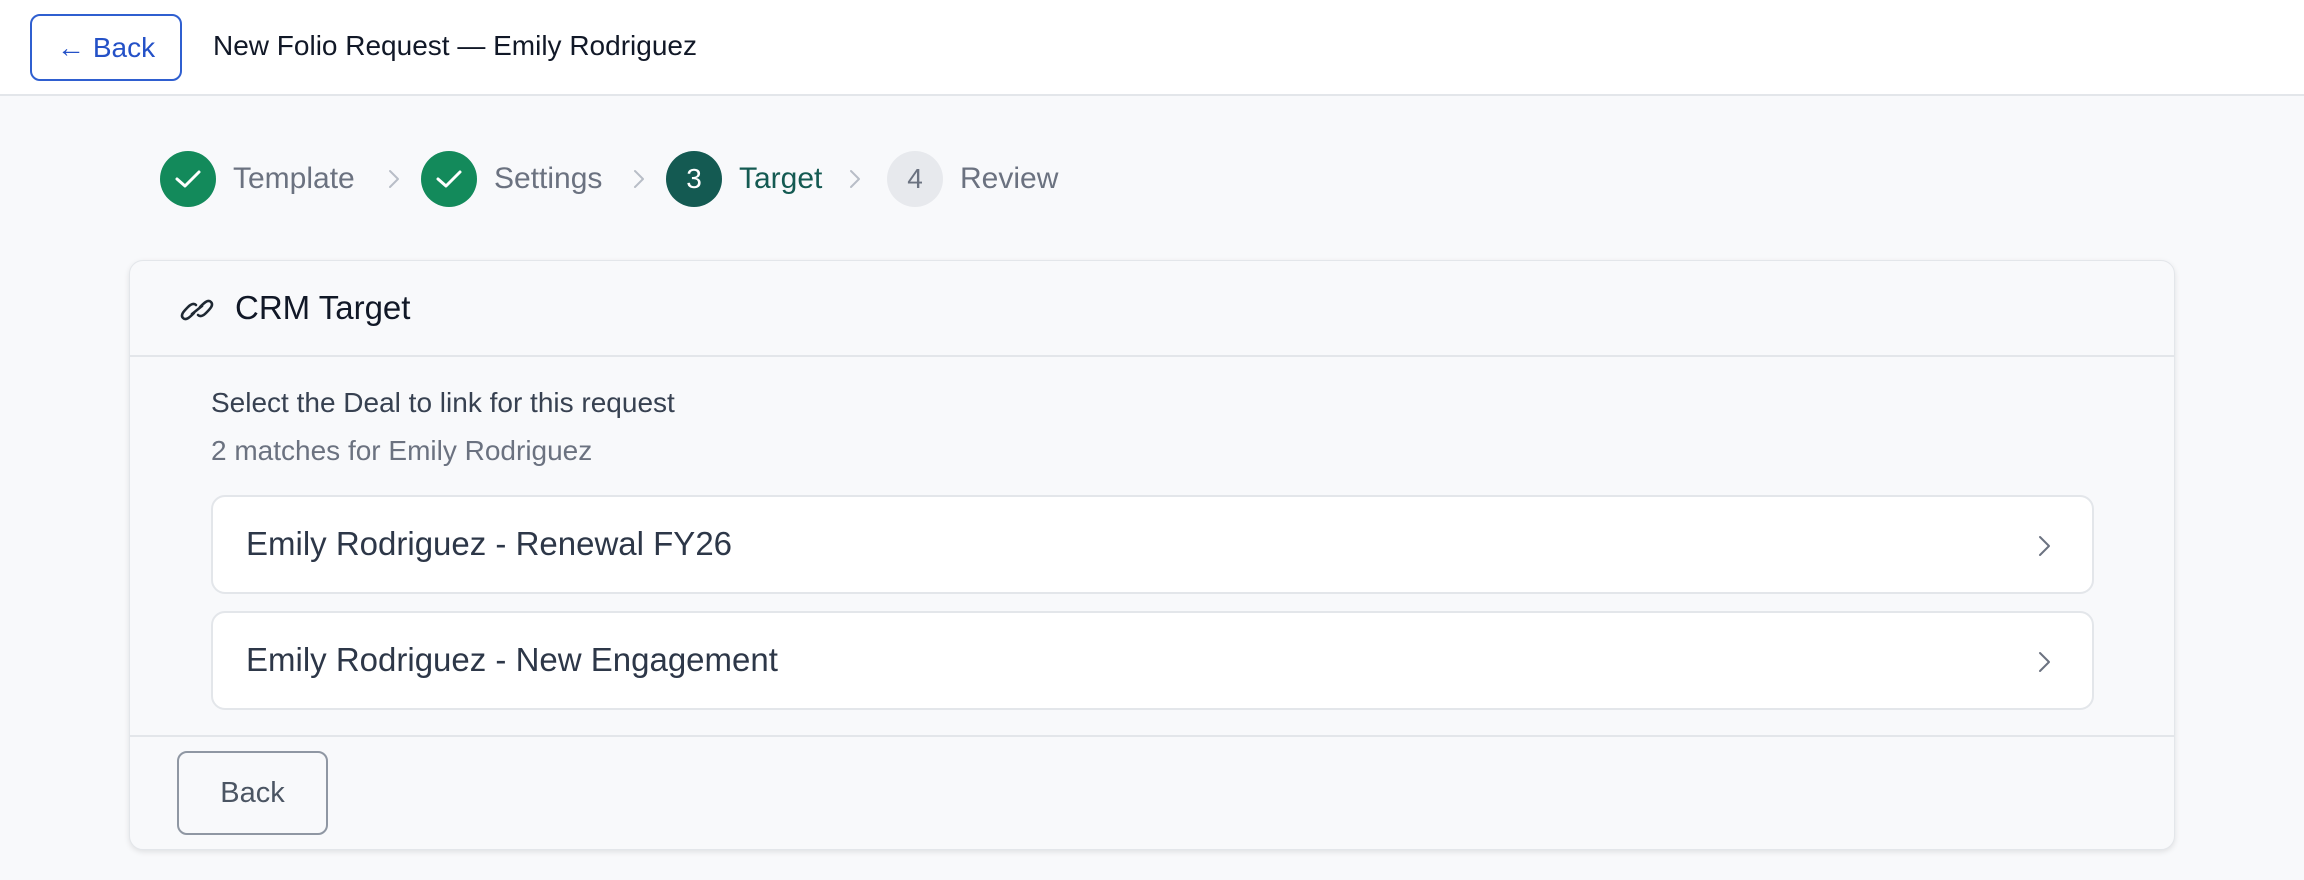  I want to click on match-count: 2 matches for Emily Rodriguez, so click(402, 450).